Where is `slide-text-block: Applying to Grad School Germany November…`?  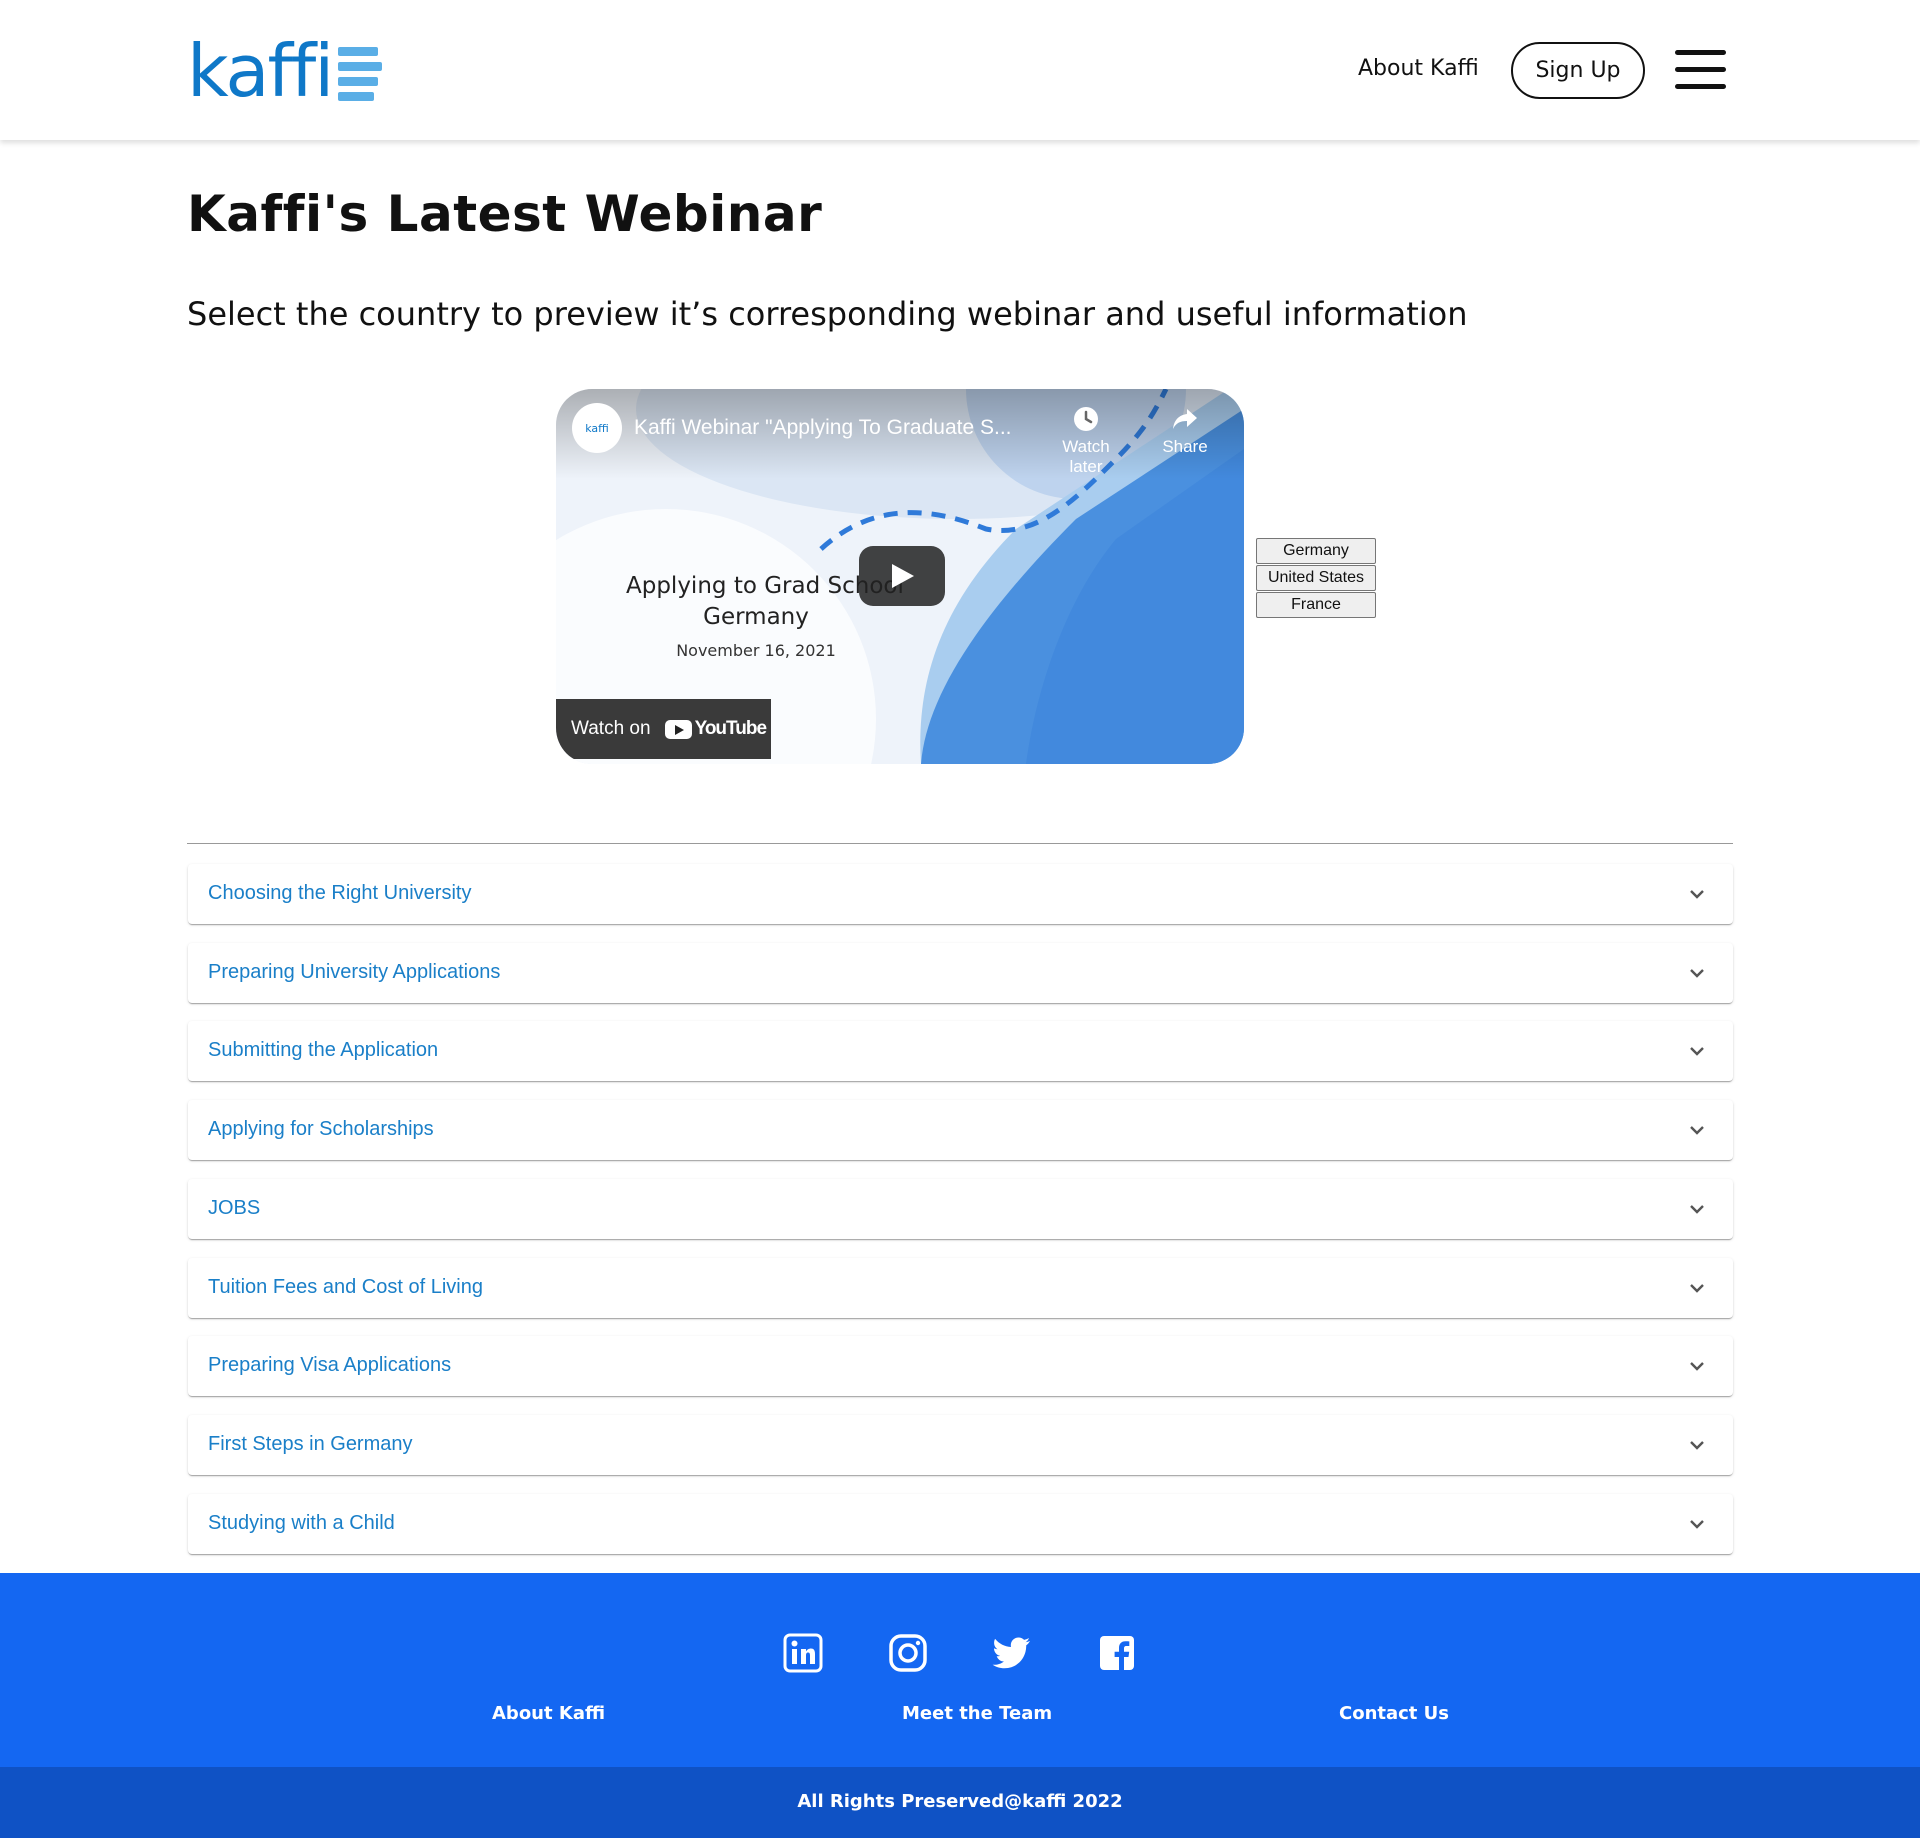 slide-text-block: Applying to Grad School Germany November… is located at coordinates (765, 615).